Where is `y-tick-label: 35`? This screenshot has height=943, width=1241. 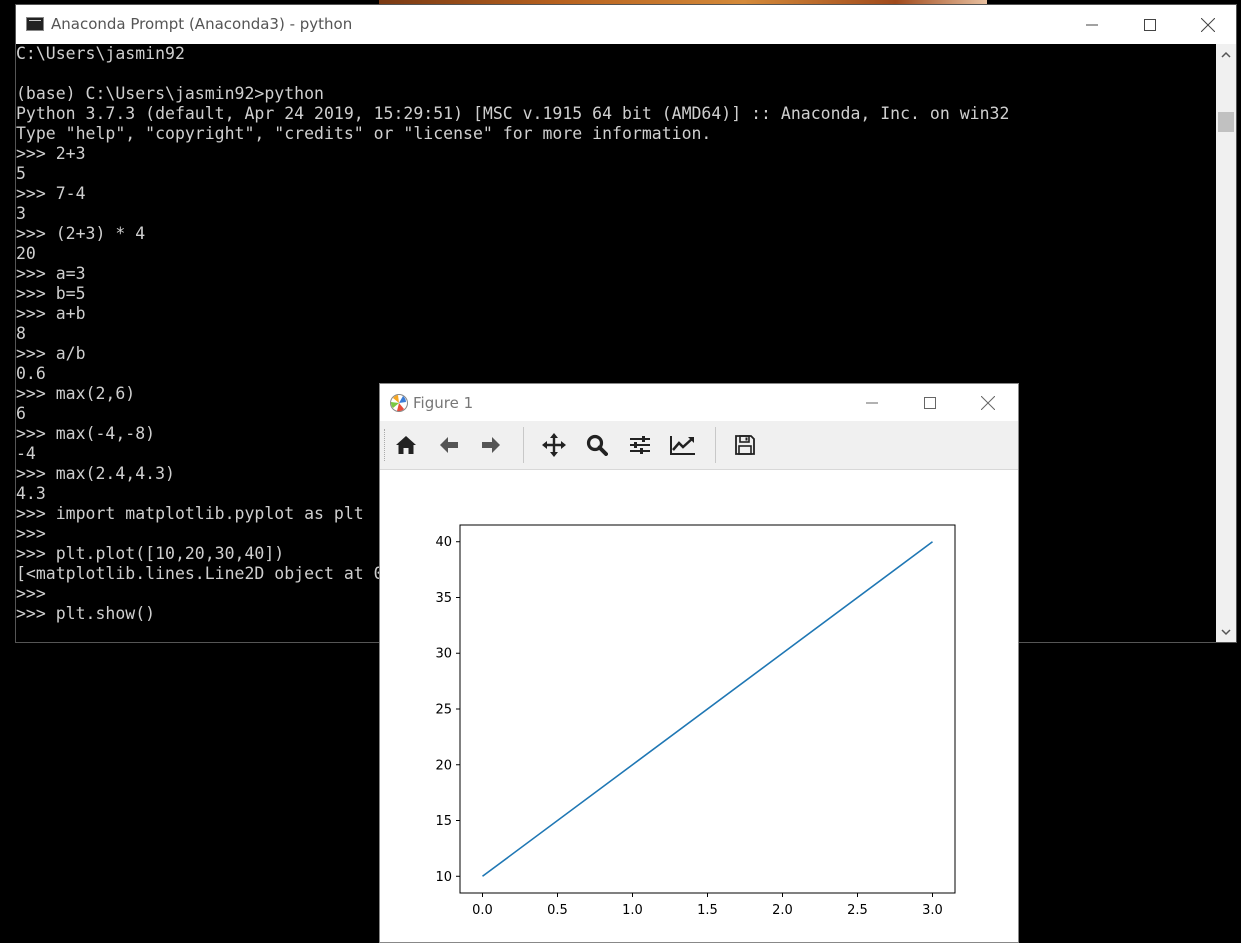
y-tick-label: 35 is located at coordinates (443, 598).